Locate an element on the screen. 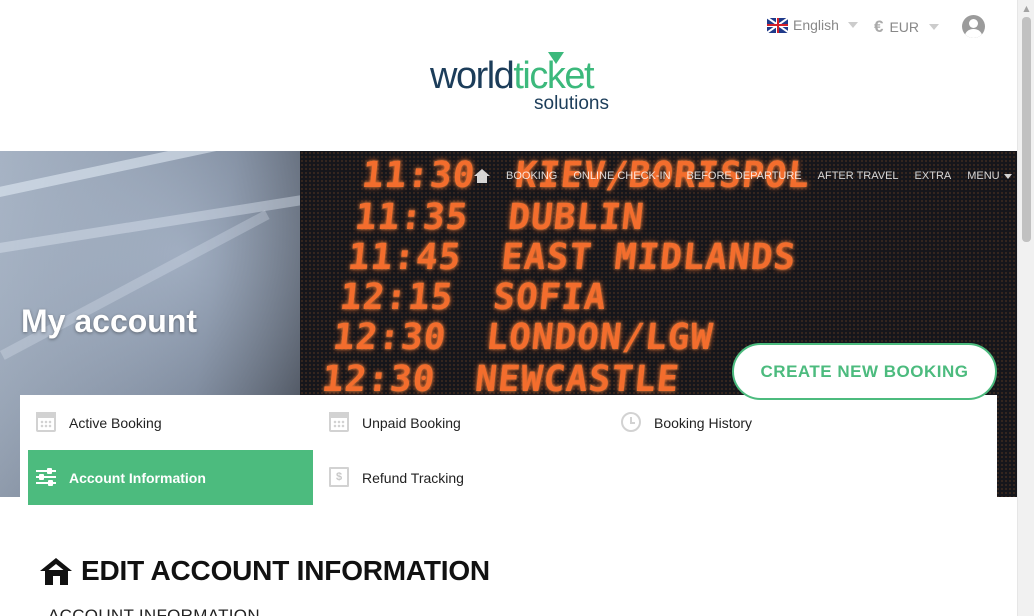  nav-extra: EXTRA is located at coordinates (933, 176).